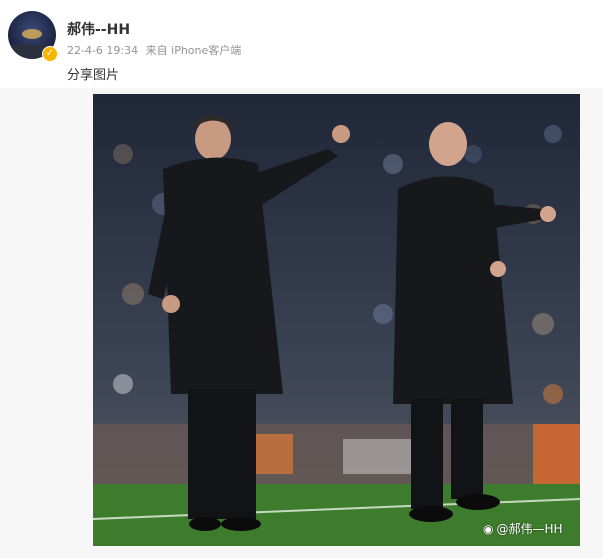  What do you see at coordinates (50, 54) in the screenshot?
I see `verified-badge-icon: ✓` at bounding box center [50, 54].